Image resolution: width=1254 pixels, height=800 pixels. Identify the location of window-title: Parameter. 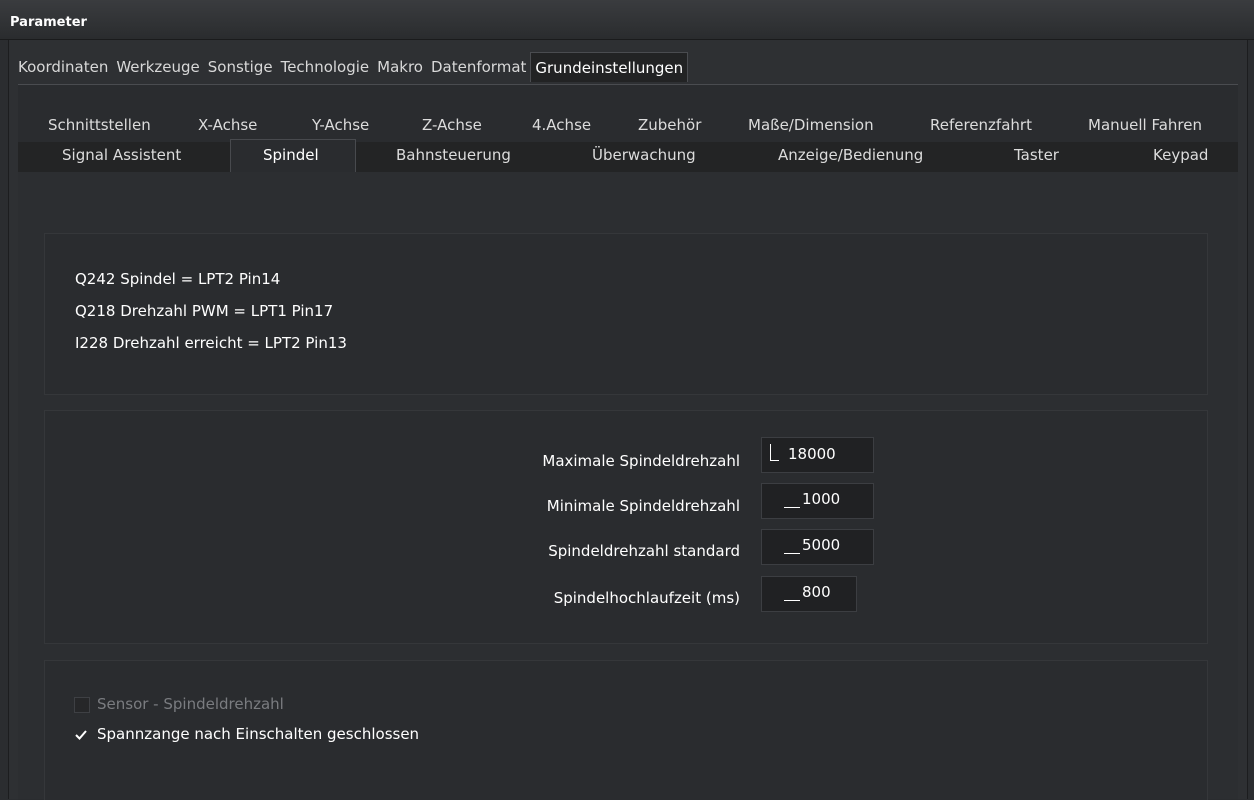
(48, 22).